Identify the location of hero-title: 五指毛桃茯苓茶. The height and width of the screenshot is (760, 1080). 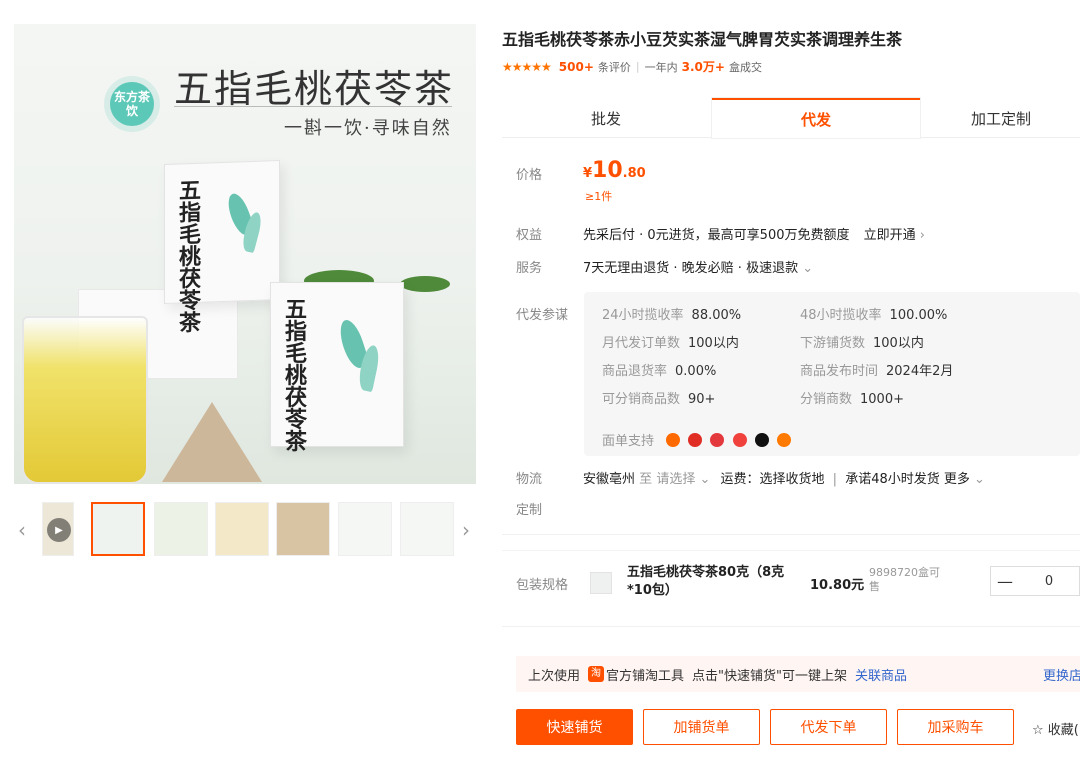
(314, 89).